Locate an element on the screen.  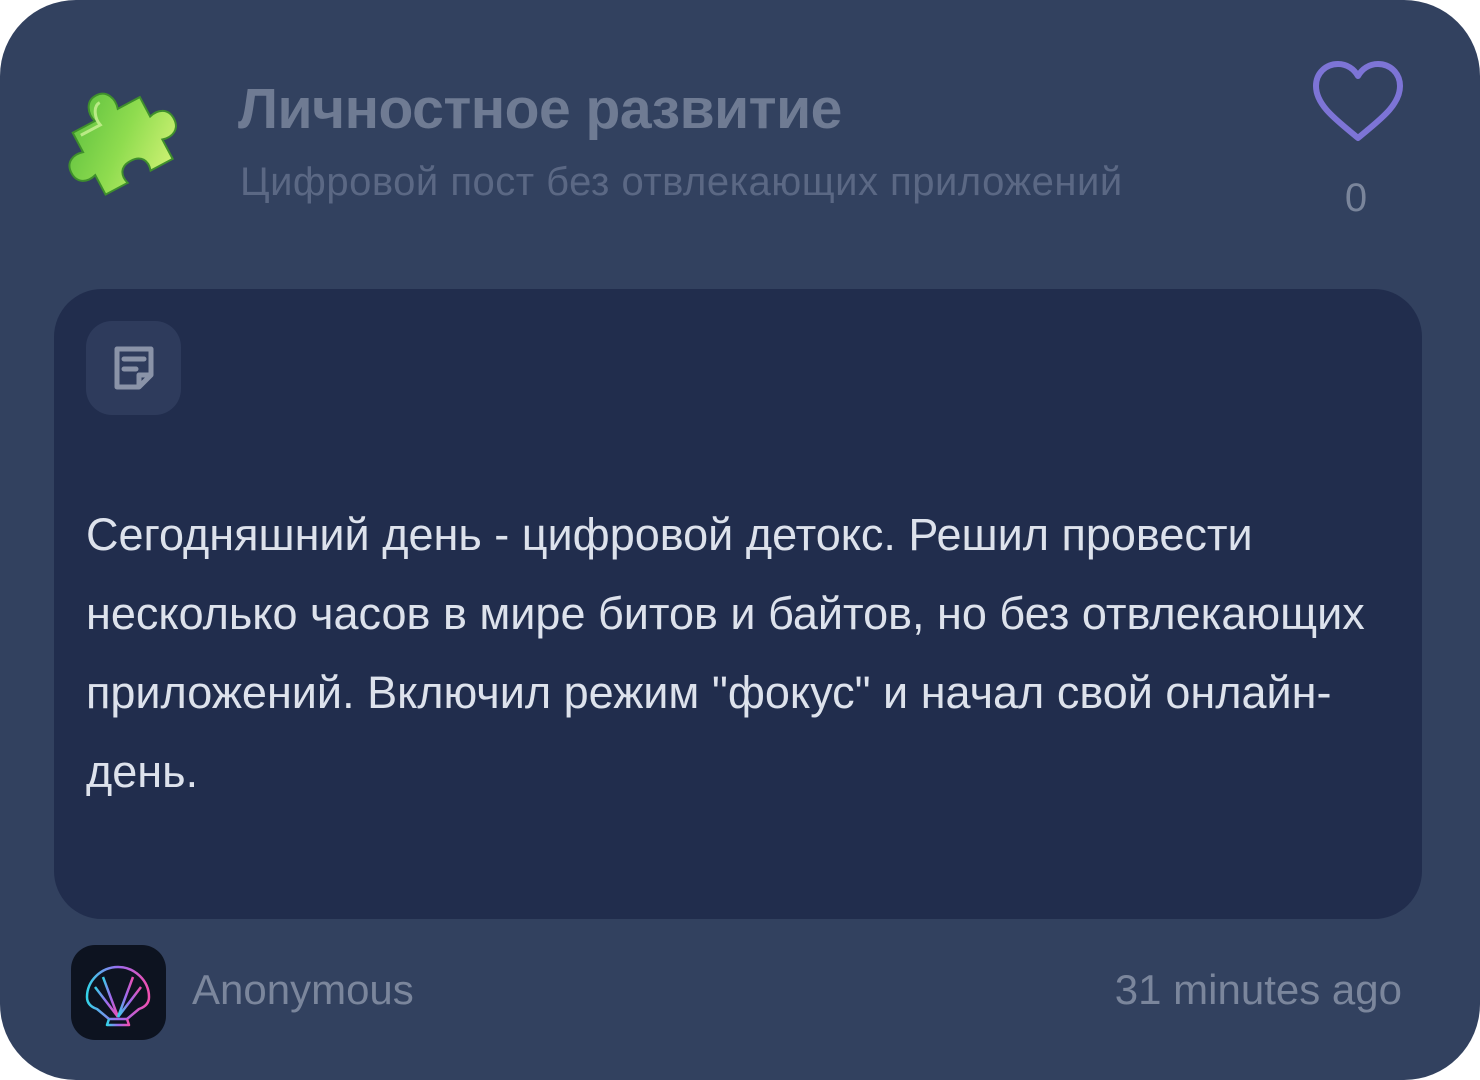
heart-icon is located at coordinates (1358, 101).